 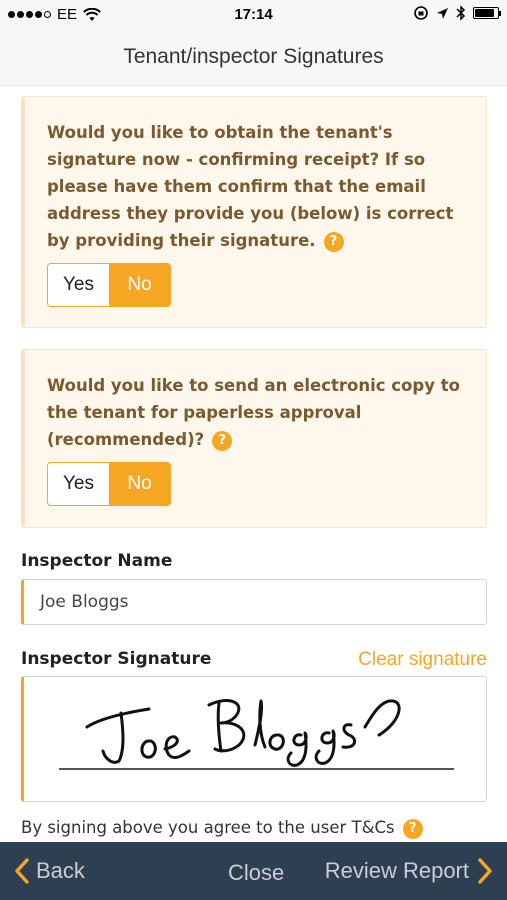 I want to click on location-icon, so click(x=442, y=13).